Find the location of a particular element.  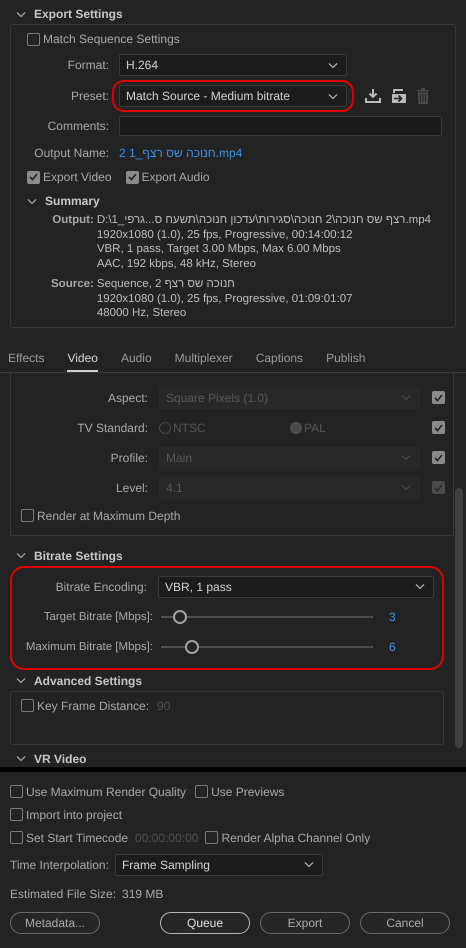

field-label: Comments: is located at coordinates (77, 126).